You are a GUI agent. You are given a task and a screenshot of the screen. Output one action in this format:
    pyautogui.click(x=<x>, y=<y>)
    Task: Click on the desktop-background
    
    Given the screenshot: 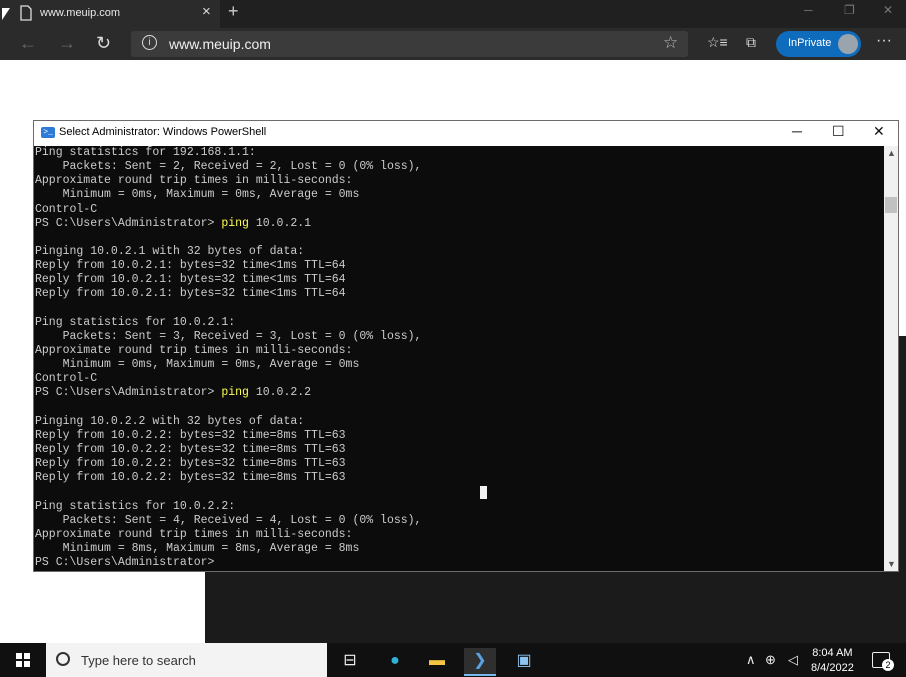 What is the action you would take?
    pyautogui.click(x=555, y=607)
    